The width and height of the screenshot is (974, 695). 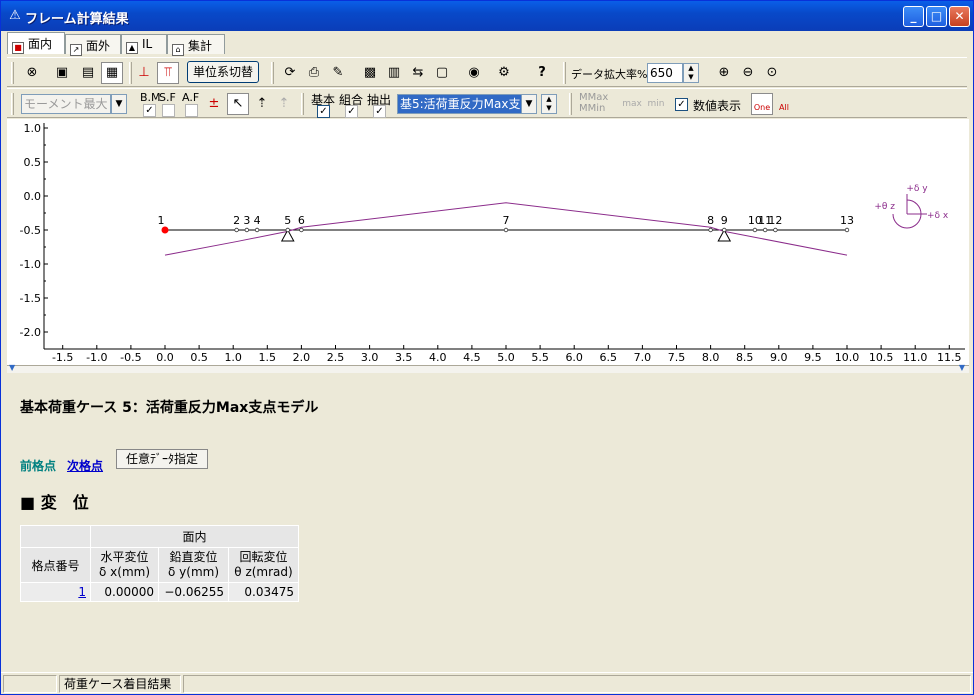 What do you see at coordinates (506, 357) in the screenshot?
I see `x-tick-label: 5.0` at bounding box center [506, 357].